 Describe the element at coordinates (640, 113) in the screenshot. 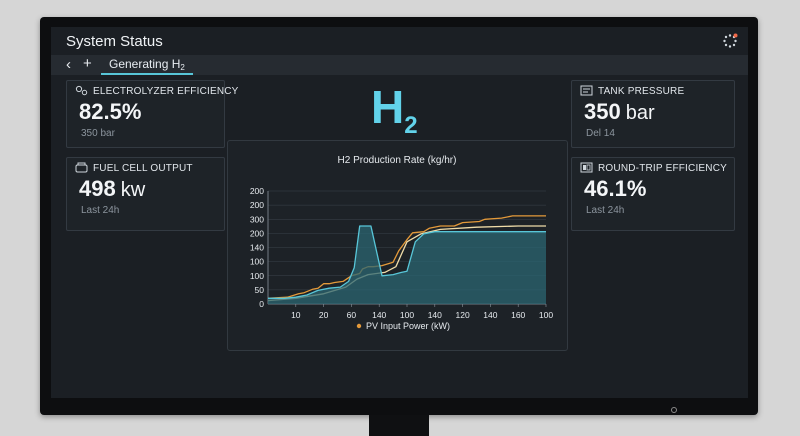

I see `card-unit: bar` at that location.